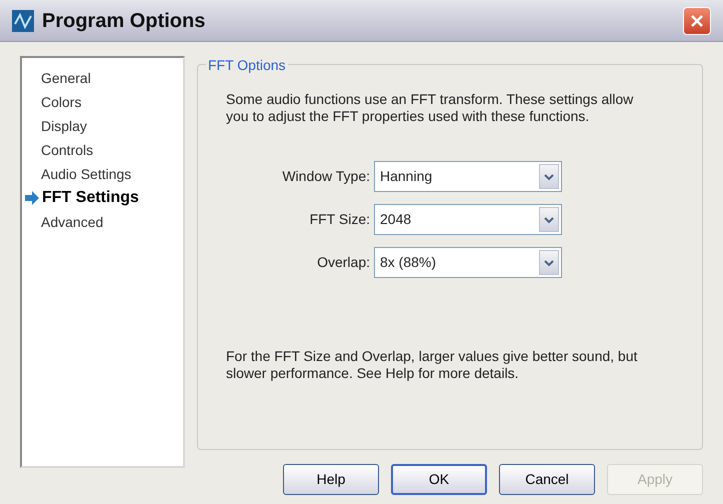  I want to click on intro-text: Some audio functions use an FFT transform. These settings allow you to adjust the FFT properties used with these functions., so click(430, 108).